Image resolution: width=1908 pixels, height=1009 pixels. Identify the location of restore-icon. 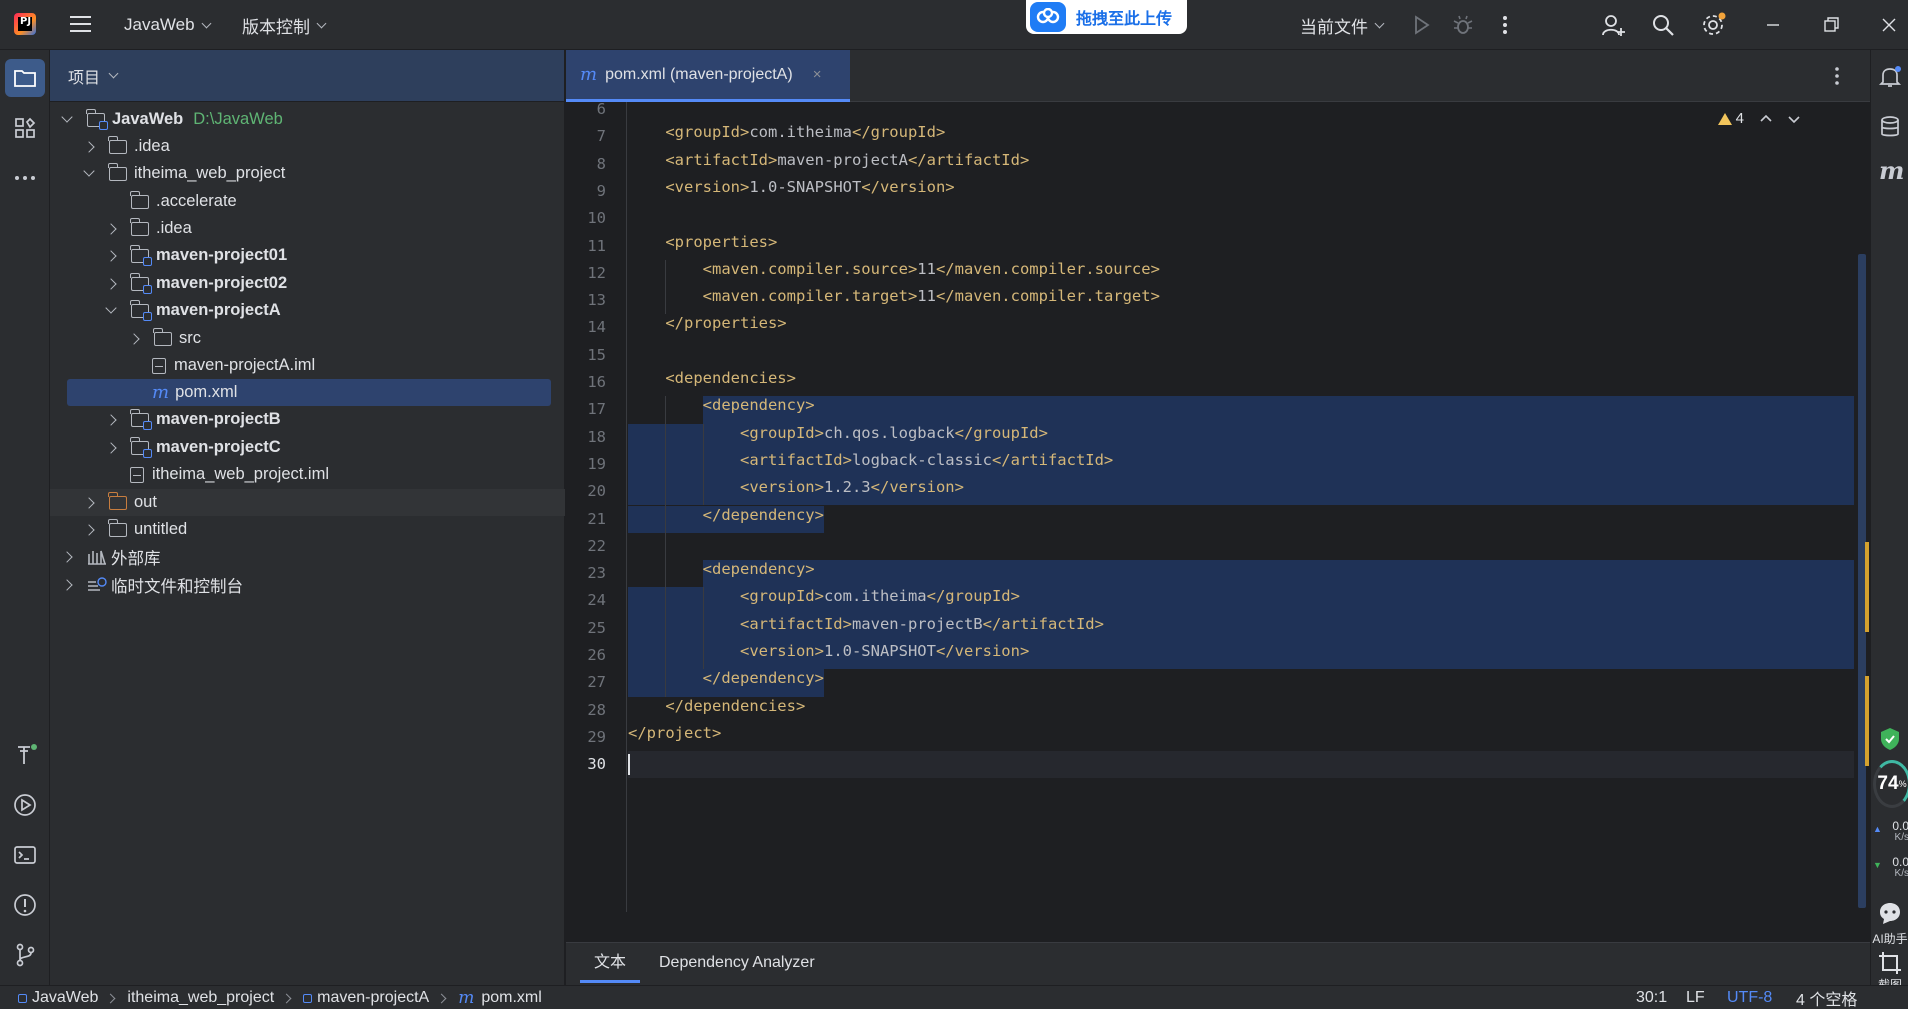
(1831, 25).